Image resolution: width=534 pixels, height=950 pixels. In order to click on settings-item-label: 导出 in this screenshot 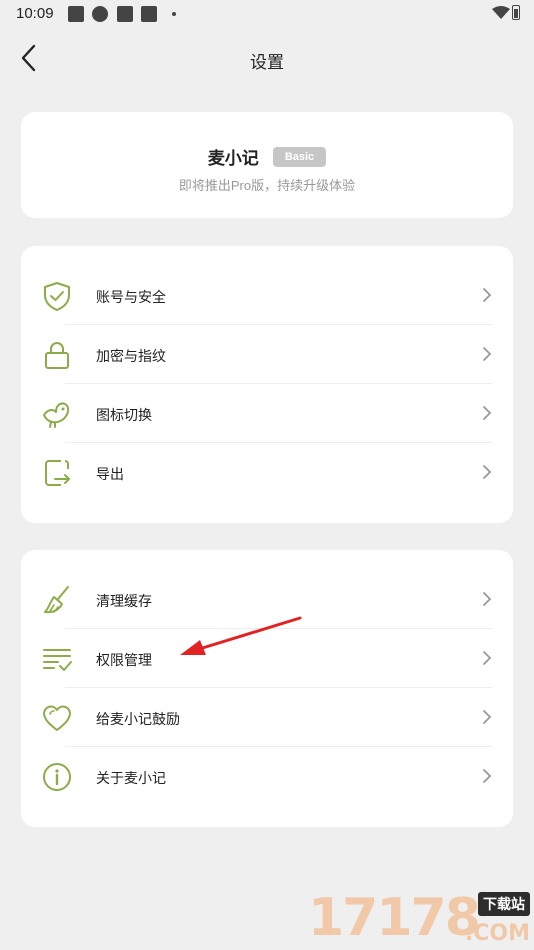, I will do `click(110, 474)`.